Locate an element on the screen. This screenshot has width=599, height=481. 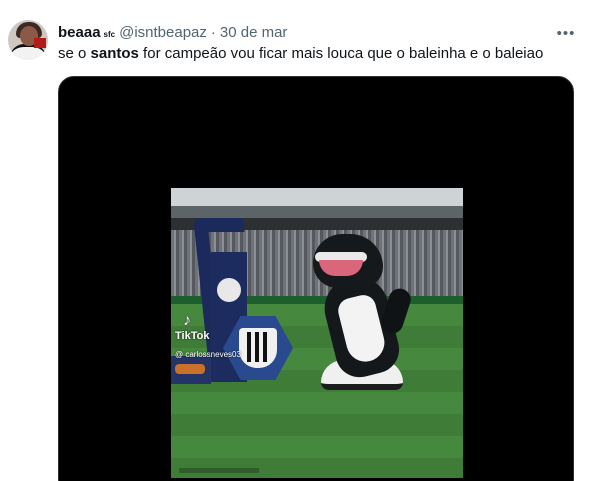
tiktok-username: @ carlossneves03 is located at coordinates (208, 354).